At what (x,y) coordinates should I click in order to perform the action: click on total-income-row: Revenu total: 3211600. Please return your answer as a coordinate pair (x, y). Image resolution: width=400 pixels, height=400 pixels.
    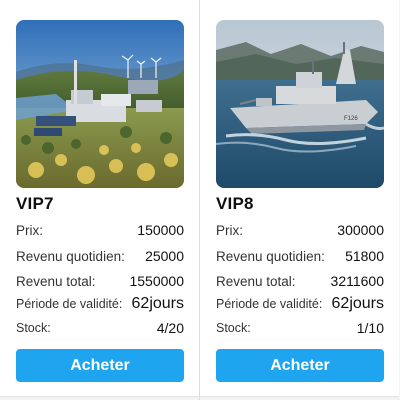
    Looking at the image, I should click on (300, 281).